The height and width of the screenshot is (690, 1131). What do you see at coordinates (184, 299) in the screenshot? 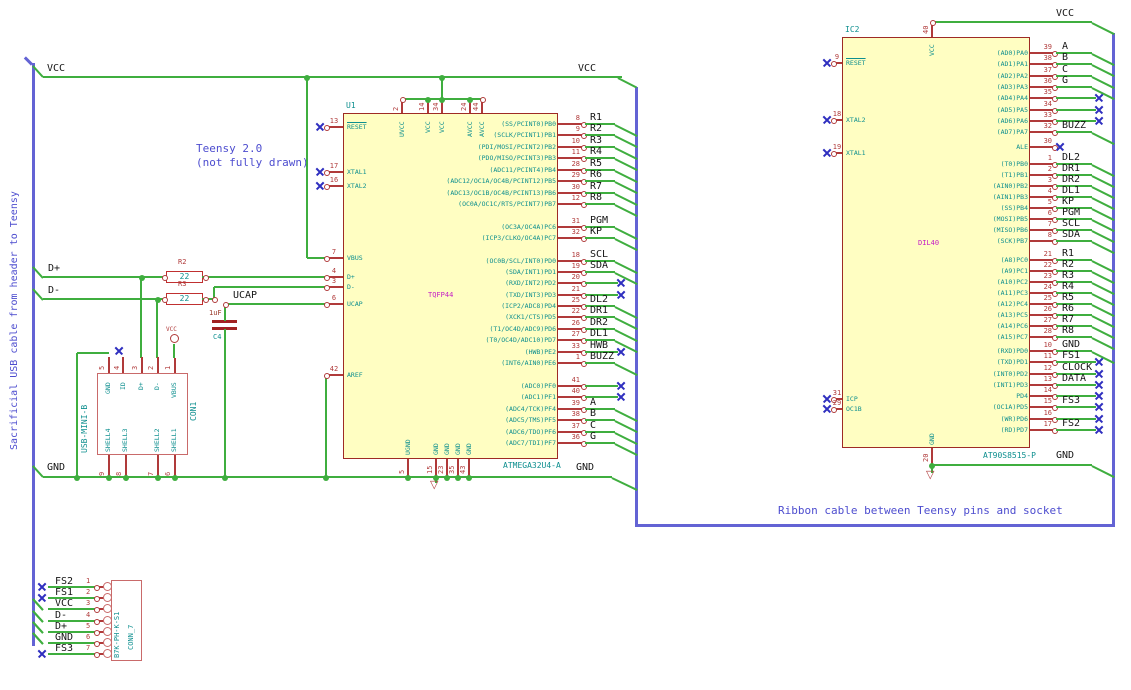
I see `r3-body: 22` at bounding box center [184, 299].